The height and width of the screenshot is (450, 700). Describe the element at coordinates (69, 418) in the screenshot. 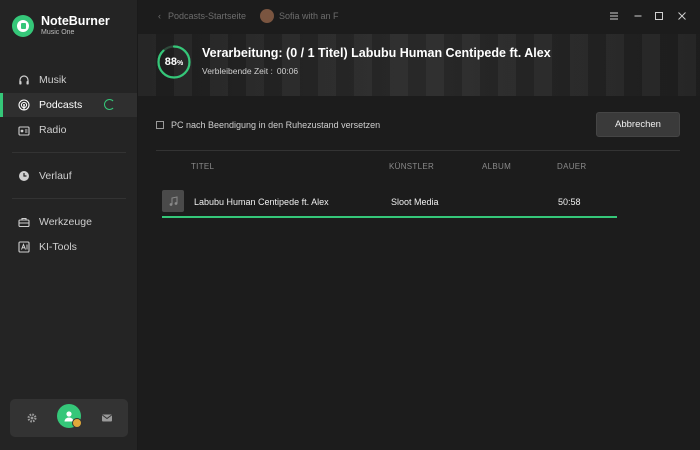

I see `sidebar-bottom-bar` at that location.